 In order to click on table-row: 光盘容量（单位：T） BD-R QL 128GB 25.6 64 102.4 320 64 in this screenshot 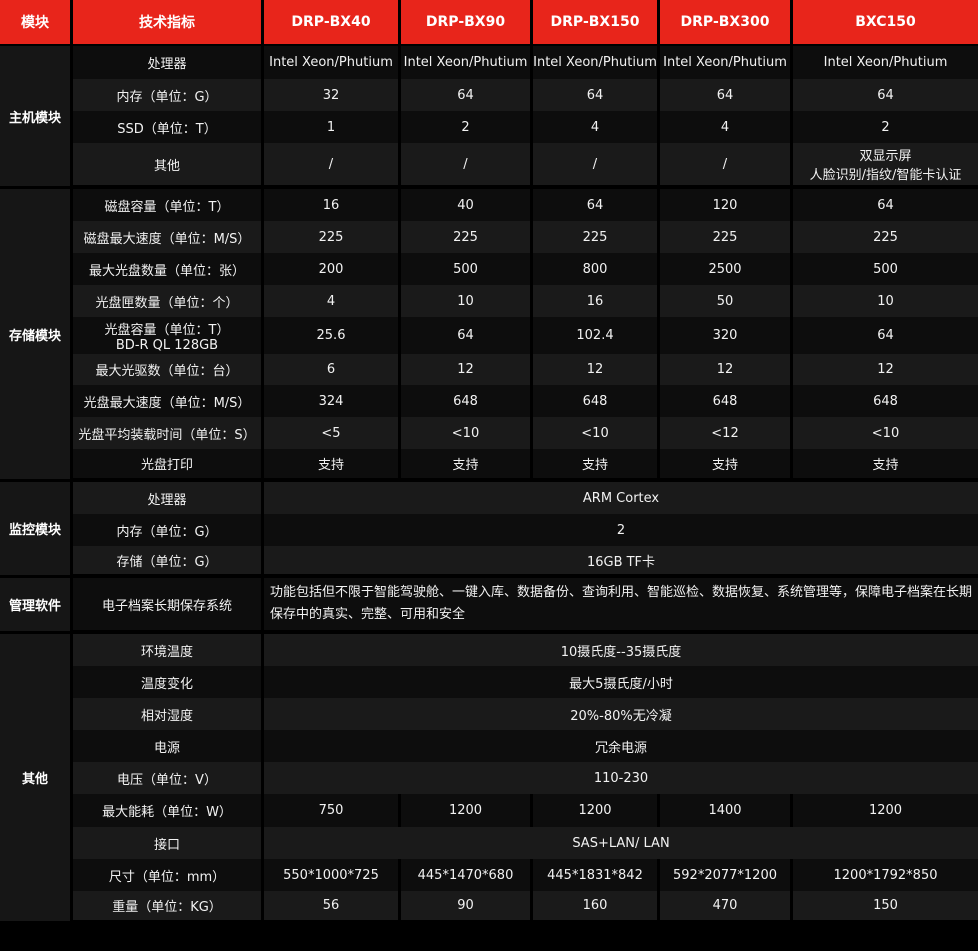, I will do `click(489, 335)`.